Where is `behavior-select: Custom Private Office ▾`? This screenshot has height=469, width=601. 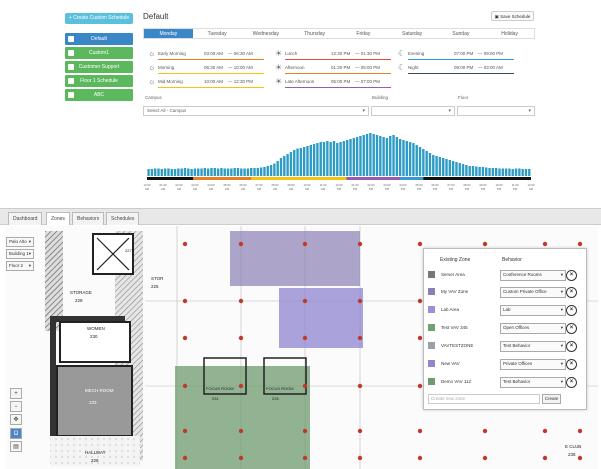 behavior-select: Custom Private Office ▾ is located at coordinates (533, 292).